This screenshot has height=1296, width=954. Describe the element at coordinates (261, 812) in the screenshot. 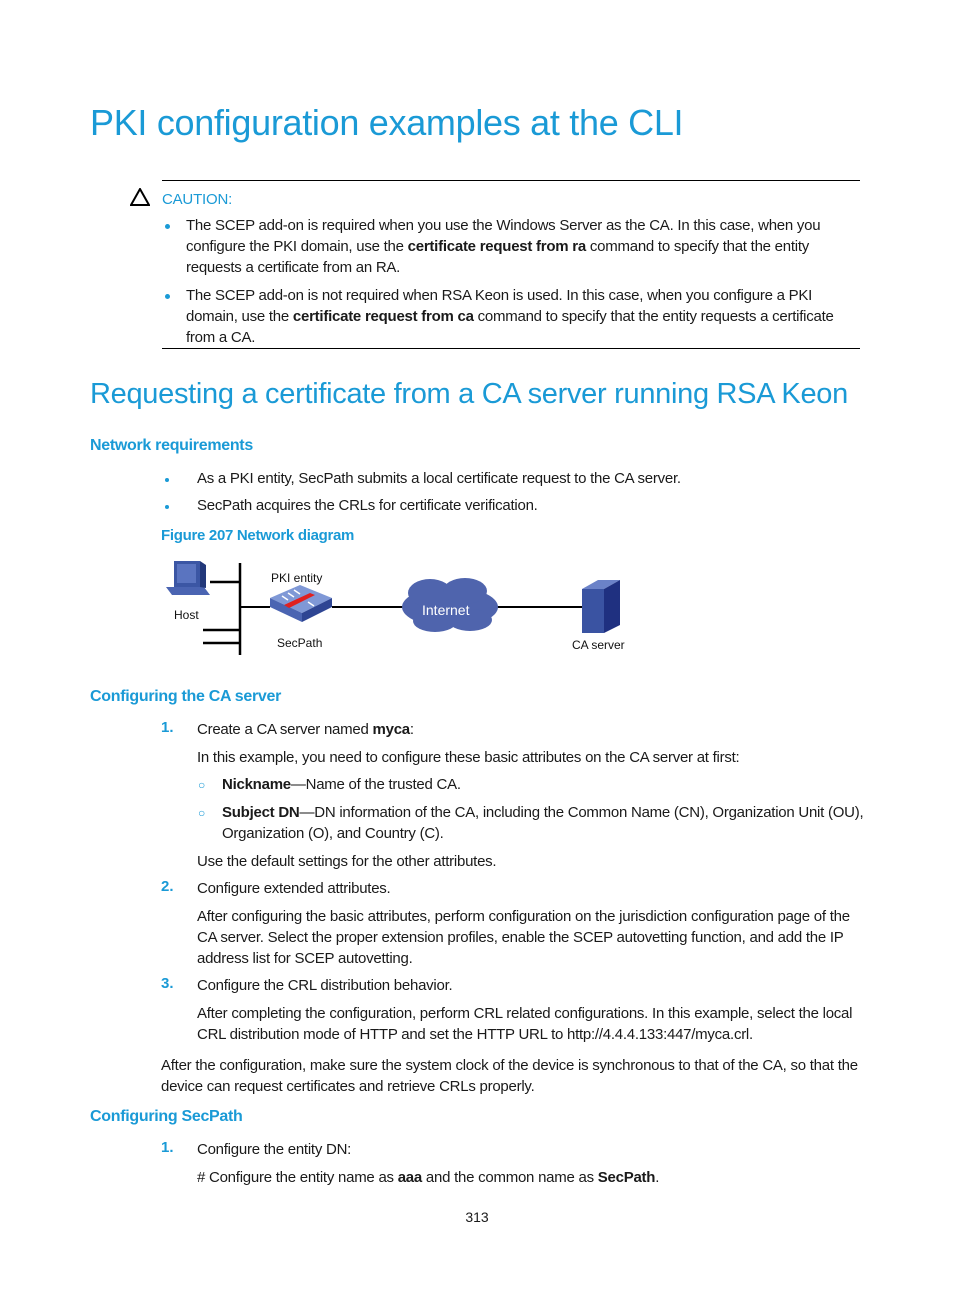

I see `attribute-name: Subject DN` at that location.